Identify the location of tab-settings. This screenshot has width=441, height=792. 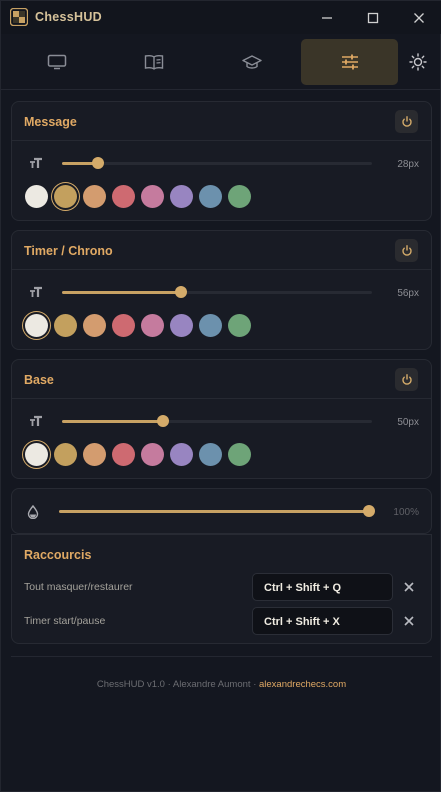
(349, 62).